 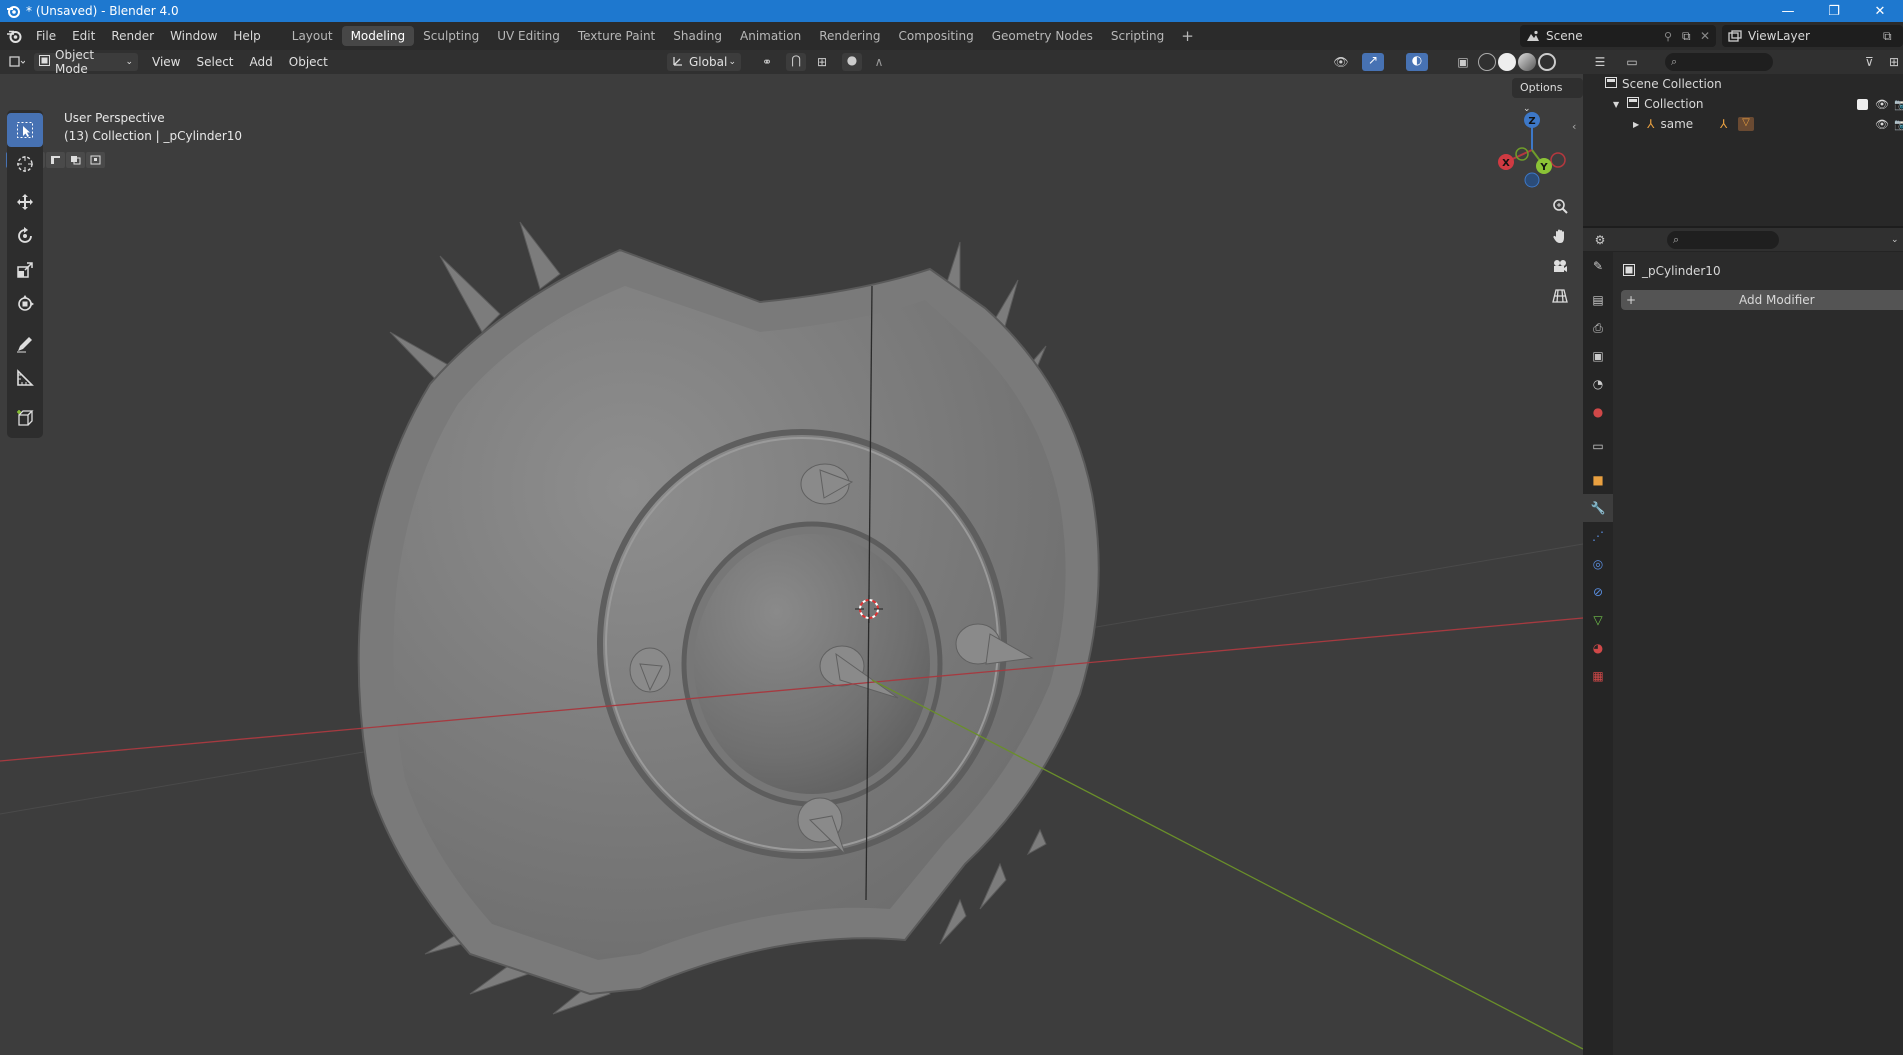 What do you see at coordinates (1560, 206) in the screenshot?
I see `zoom-icon` at bounding box center [1560, 206].